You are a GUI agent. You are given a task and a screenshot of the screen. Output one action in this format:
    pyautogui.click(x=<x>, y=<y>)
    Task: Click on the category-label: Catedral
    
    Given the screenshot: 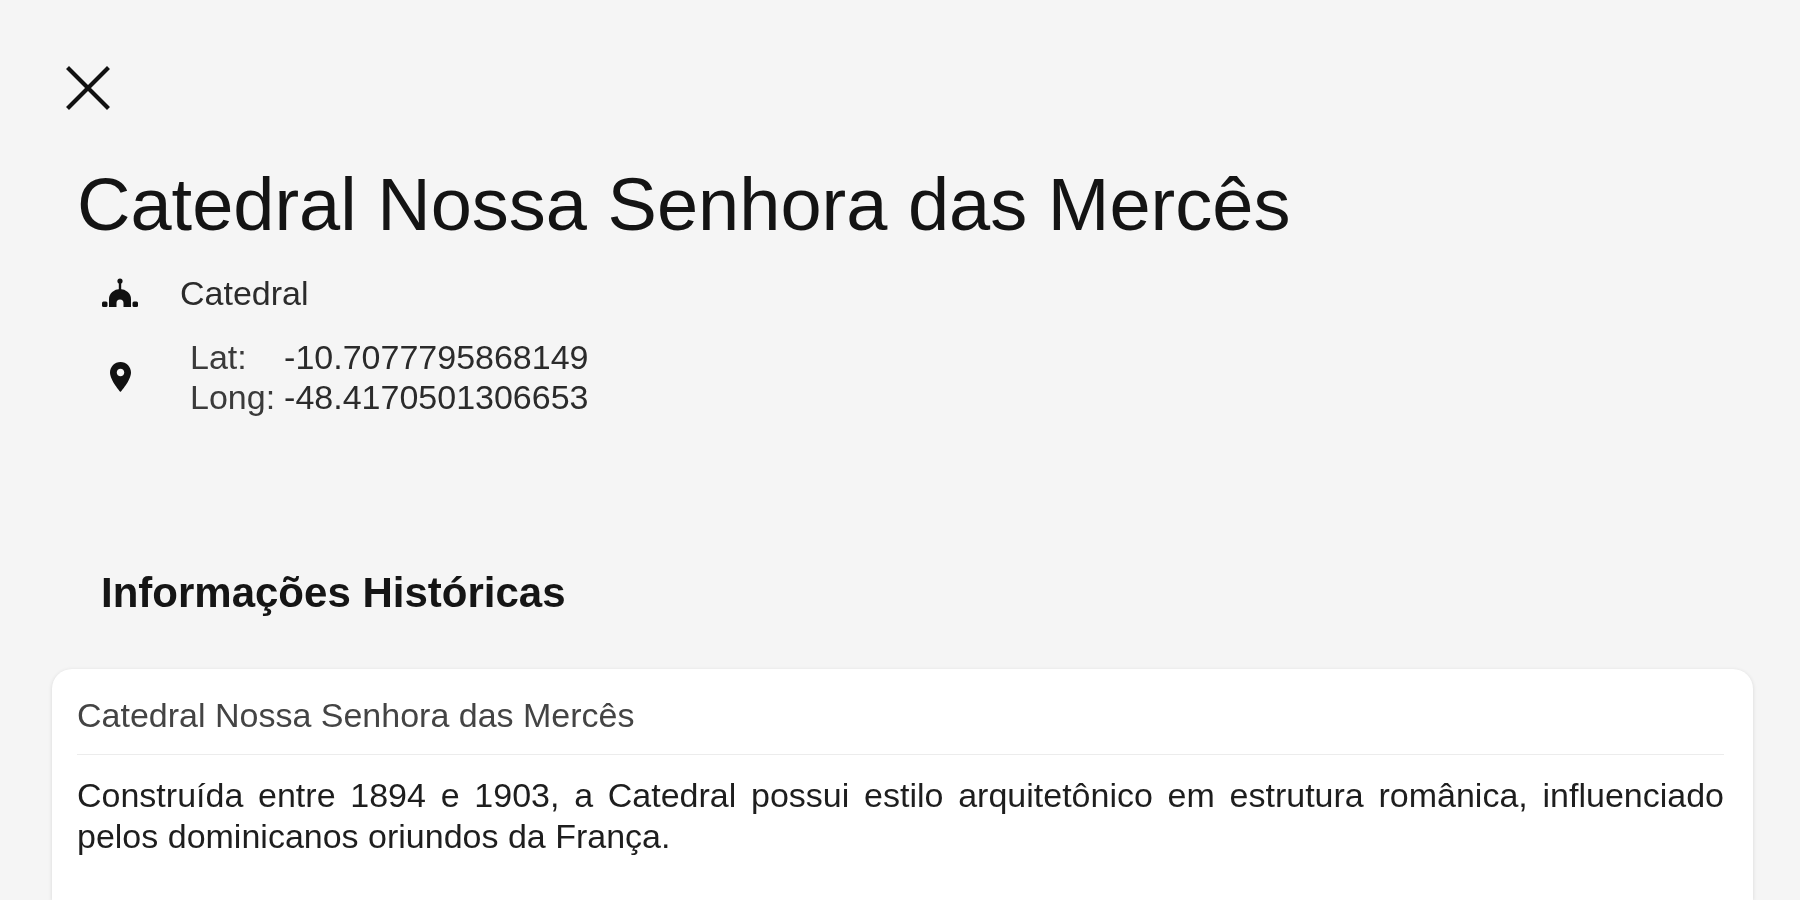 What is the action you would take?
    pyautogui.click(x=244, y=293)
    